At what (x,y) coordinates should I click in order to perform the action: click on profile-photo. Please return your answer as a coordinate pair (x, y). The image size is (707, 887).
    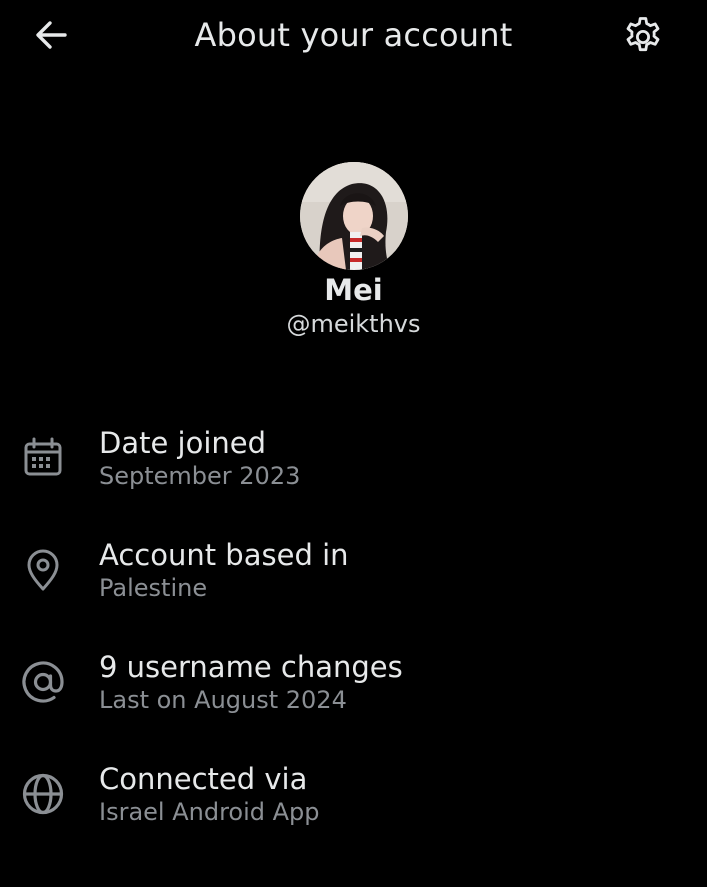
    Looking at the image, I should click on (353, 216).